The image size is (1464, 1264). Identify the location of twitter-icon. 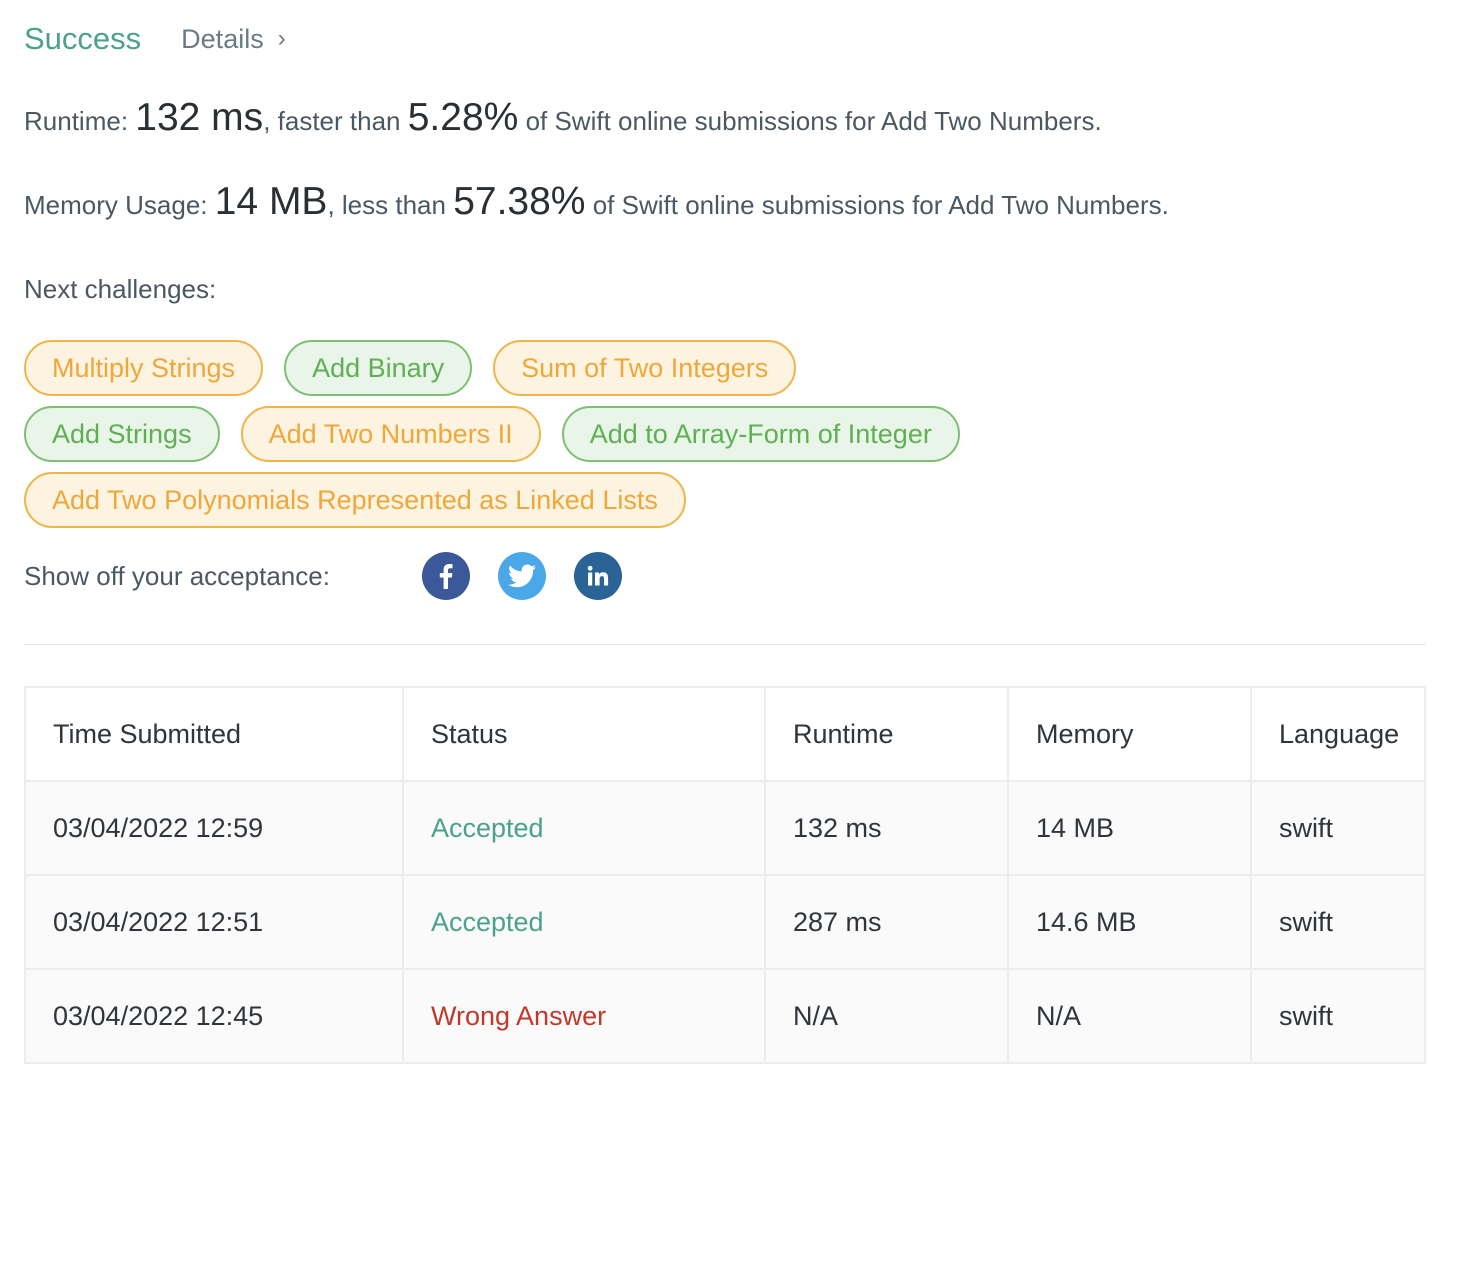
(522, 576).